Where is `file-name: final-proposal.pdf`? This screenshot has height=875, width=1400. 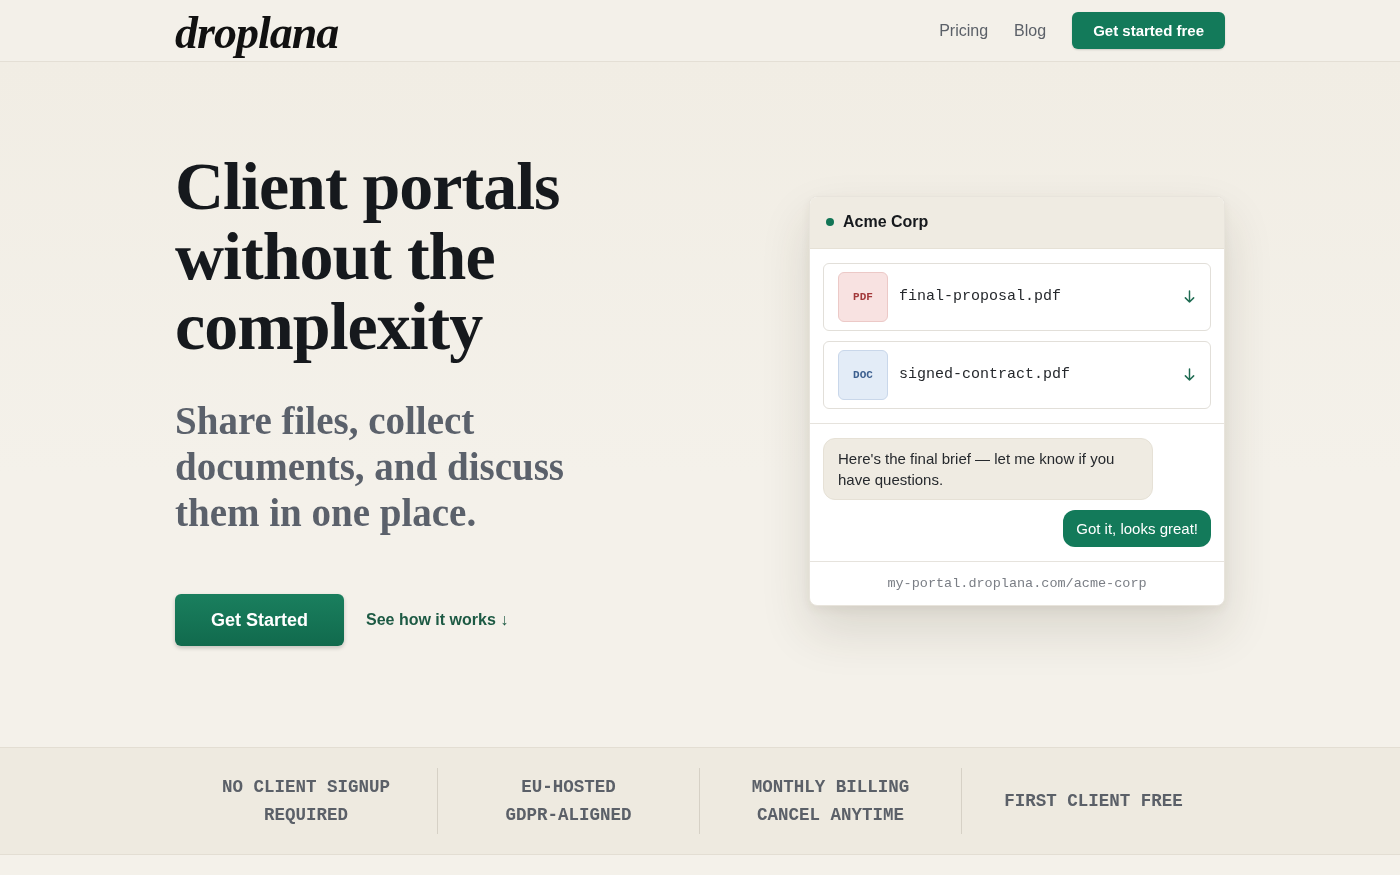 file-name: final-proposal.pdf is located at coordinates (981, 296).